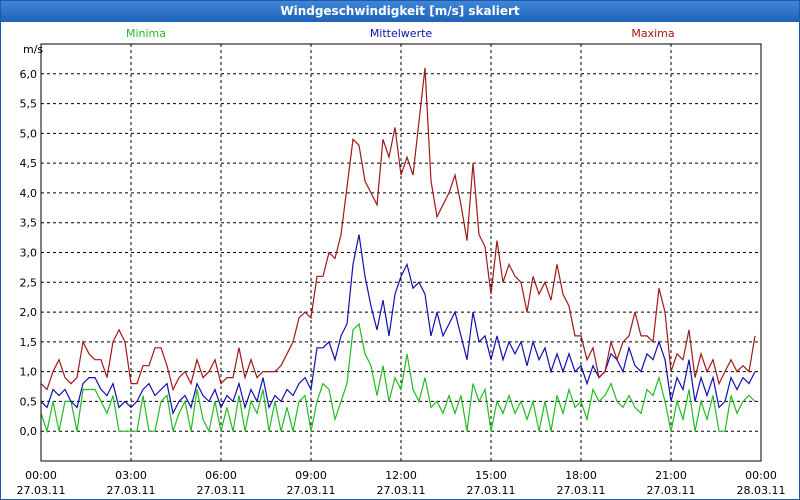 Image resolution: width=800 pixels, height=500 pixels. I want to click on legend-maxima: Maxima, so click(652, 33).